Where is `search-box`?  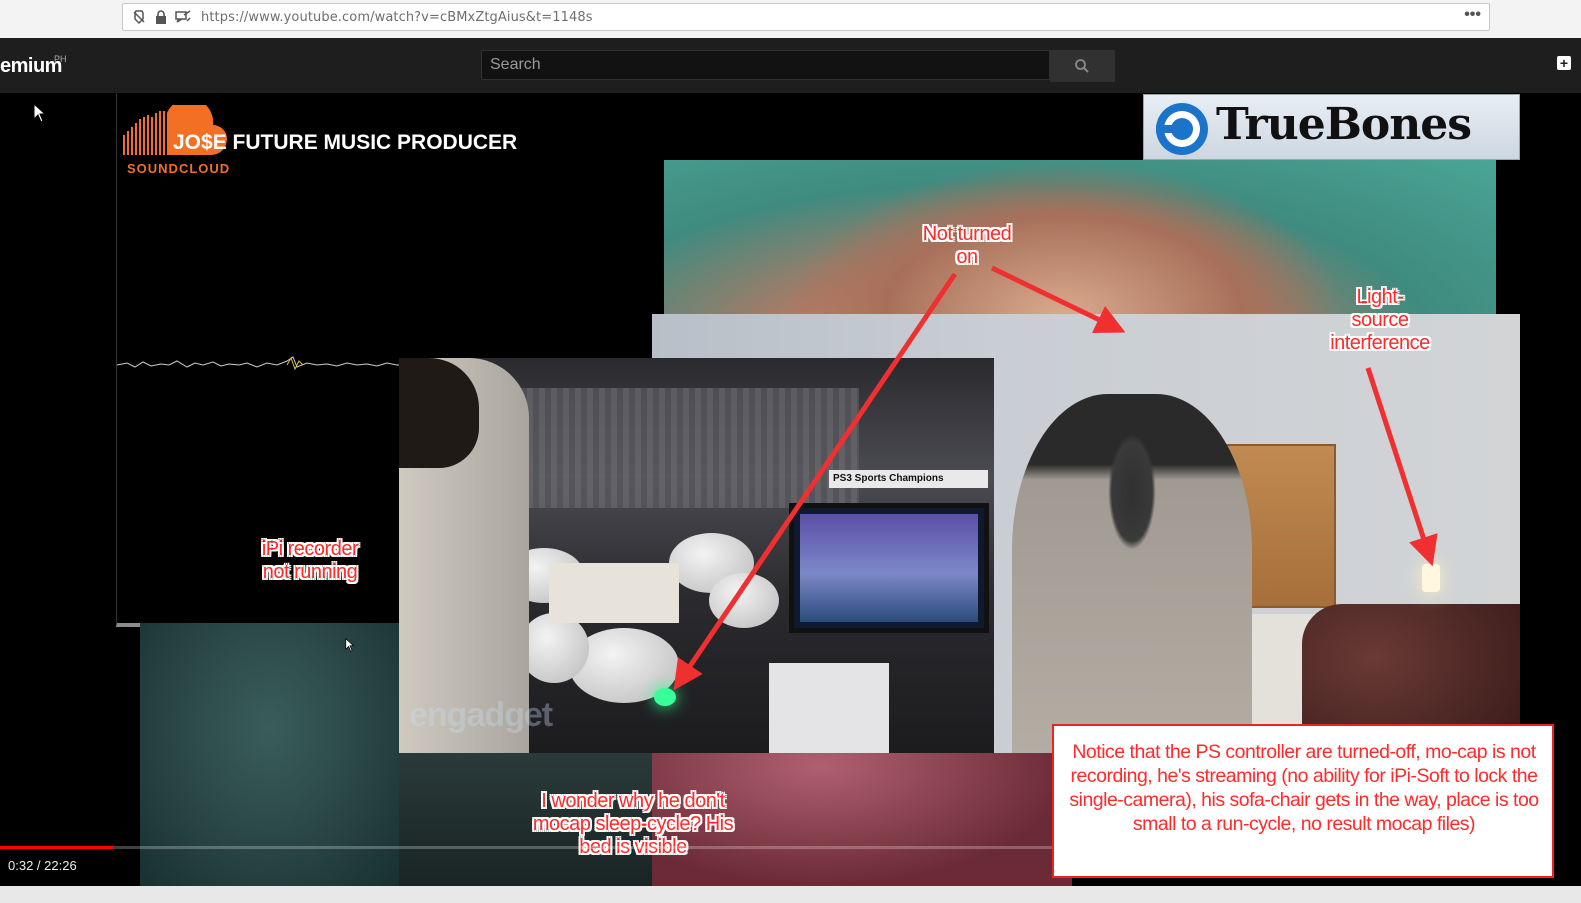
search-box is located at coordinates (798, 66).